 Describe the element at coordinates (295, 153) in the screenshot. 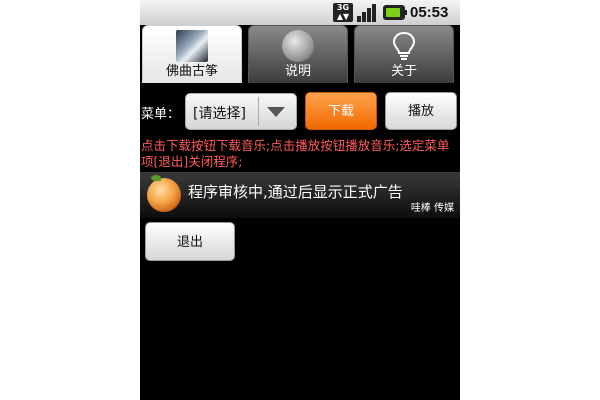

I see `instructions-text: 点击下载按钮下载音乐;点击播放按钮播放音乐;选定菜单项[退出]关闭程序;` at that location.